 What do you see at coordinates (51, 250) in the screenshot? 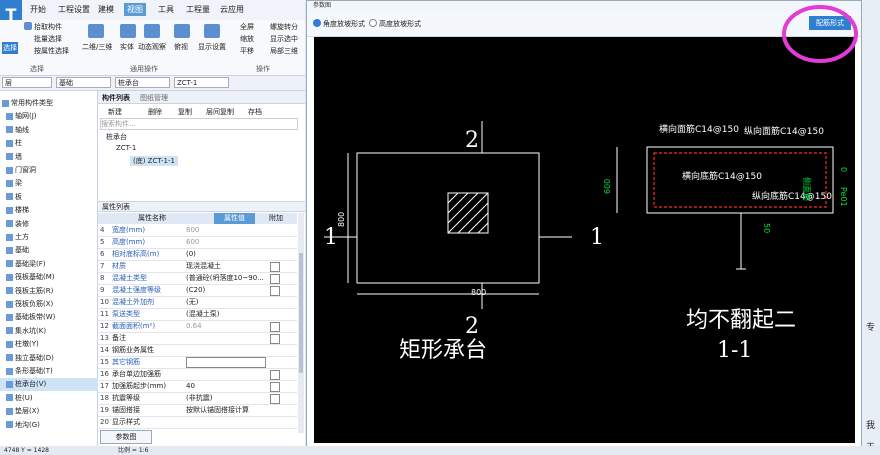
I see `tree-item: 基础` at bounding box center [51, 250].